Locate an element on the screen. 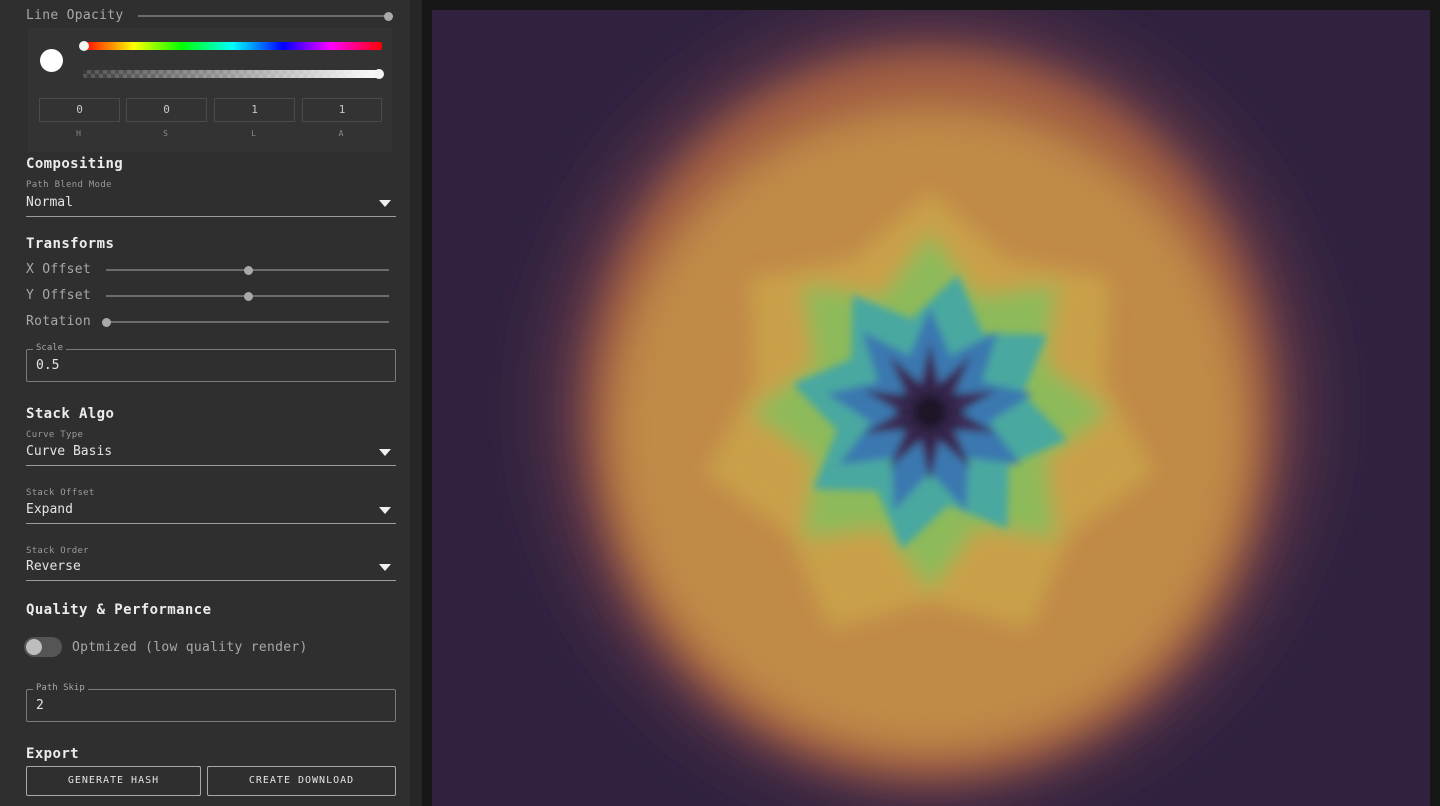 This screenshot has height=806, width=1440. line-opacity-track is located at coordinates (263, 16).